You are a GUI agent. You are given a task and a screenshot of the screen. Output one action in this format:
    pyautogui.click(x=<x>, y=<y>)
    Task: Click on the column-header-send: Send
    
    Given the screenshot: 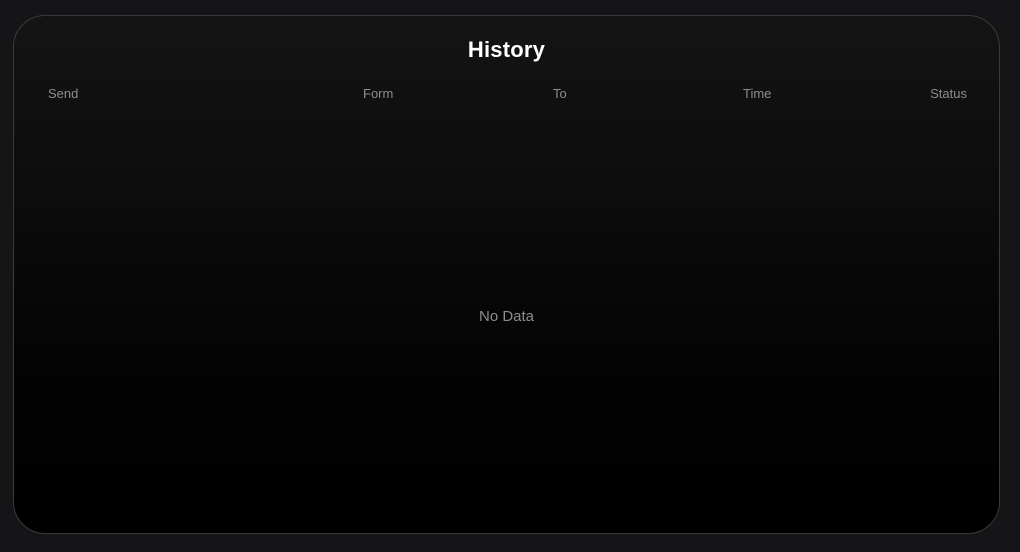 What is the action you would take?
    pyautogui.click(x=63, y=93)
    